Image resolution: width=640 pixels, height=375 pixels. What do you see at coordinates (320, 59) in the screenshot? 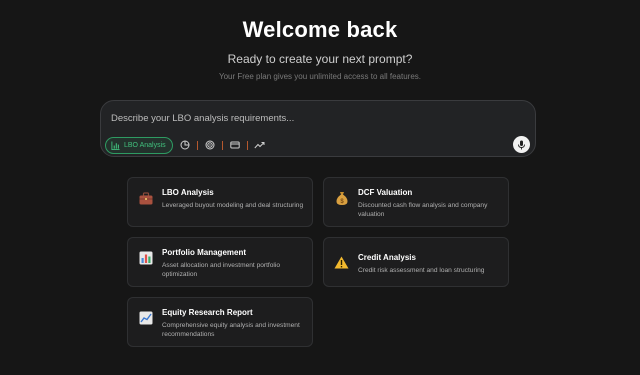
I see `page-subtitle: Ready to create your next prompt?` at bounding box center [320, 59].